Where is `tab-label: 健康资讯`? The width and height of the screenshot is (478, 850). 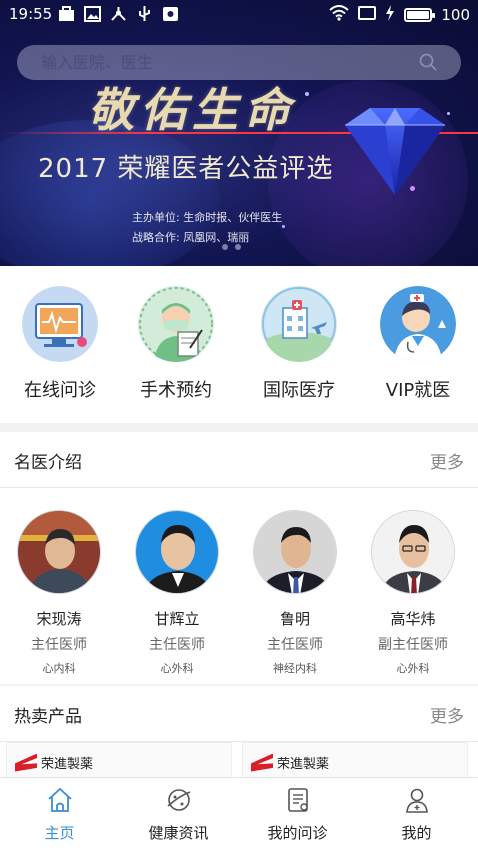
tab-label: 健康资讯 is located at coordinates (178, 833).